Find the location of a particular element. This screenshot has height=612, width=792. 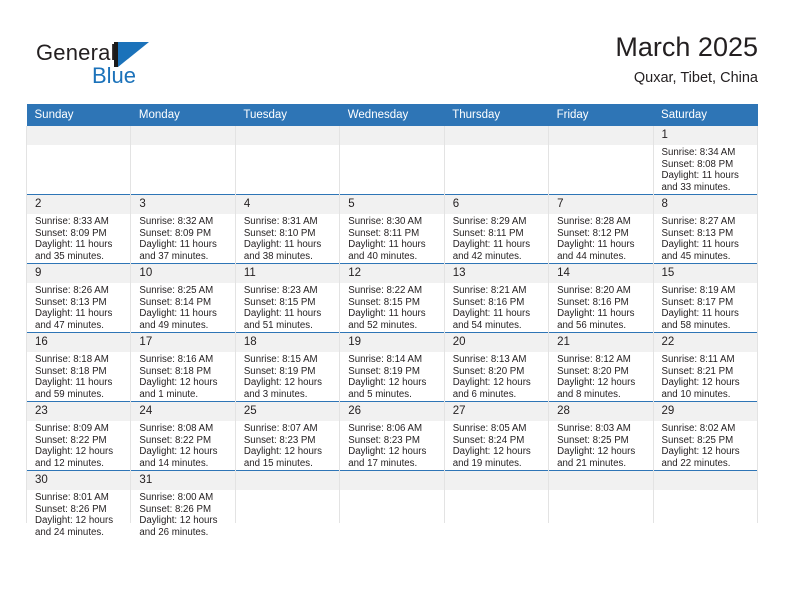

day-number: 13 is located at coordinates (496, 273).